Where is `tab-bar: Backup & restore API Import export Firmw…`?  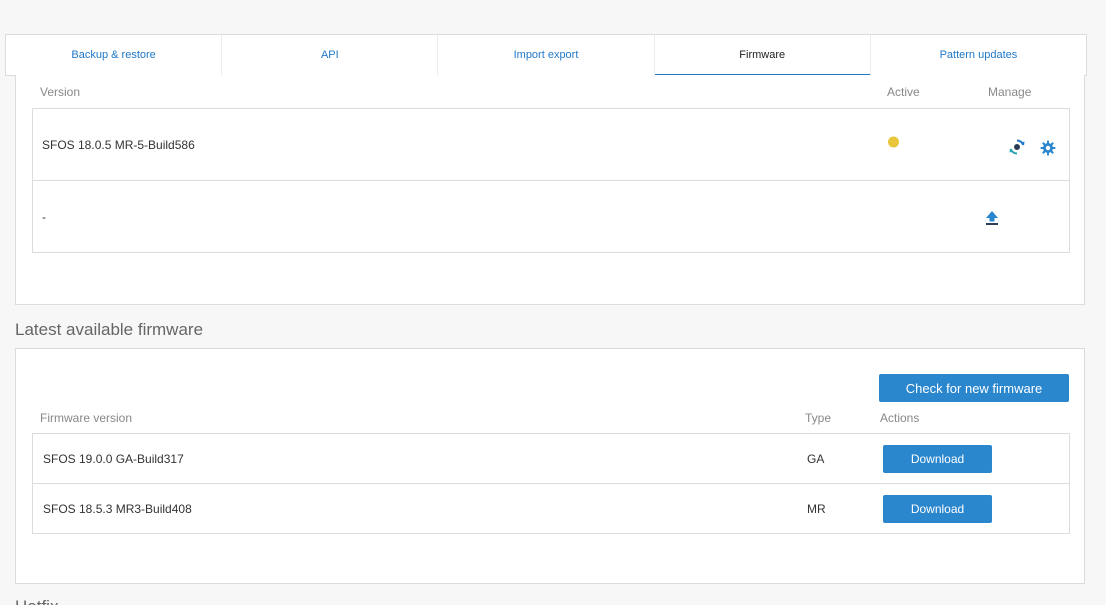 tab-bar: Backup & restore API Import export Firmw… is located at coordinates (546, 55).